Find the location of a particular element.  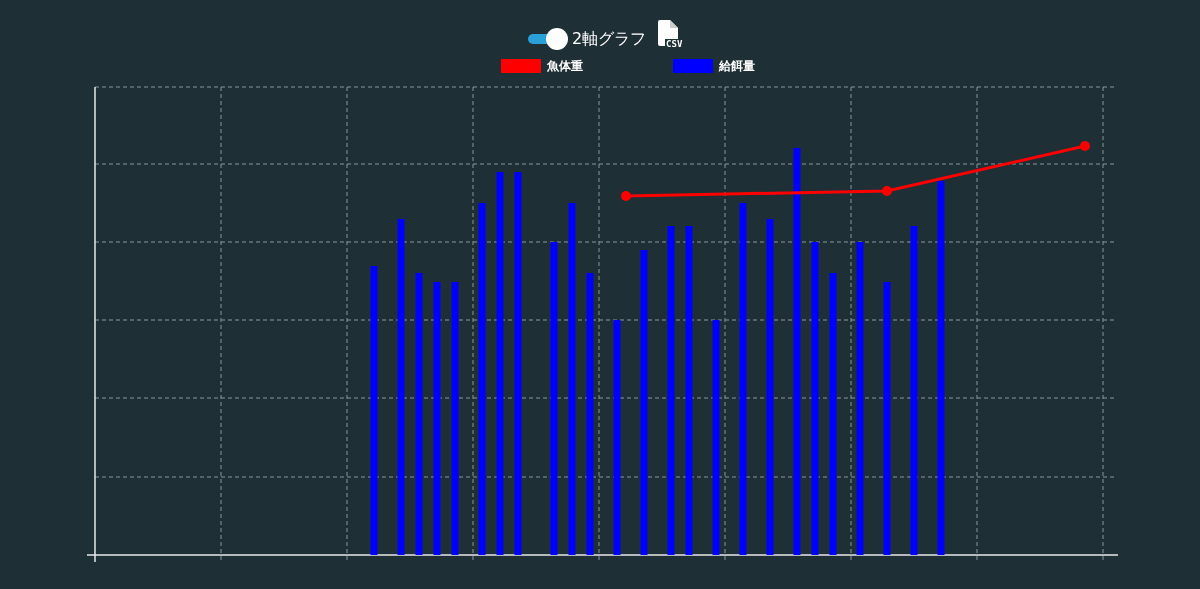

legend-label: 魚体重 is located at coordinates (564, 66).